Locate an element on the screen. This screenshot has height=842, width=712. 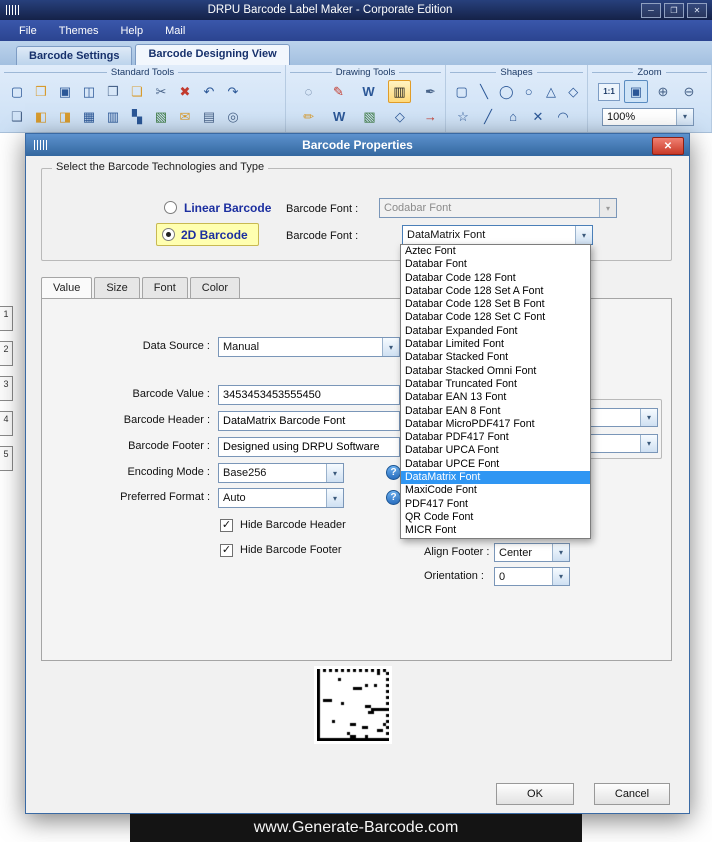
font-dropdown-item: MICR Font is located at coordinates (495, 530).